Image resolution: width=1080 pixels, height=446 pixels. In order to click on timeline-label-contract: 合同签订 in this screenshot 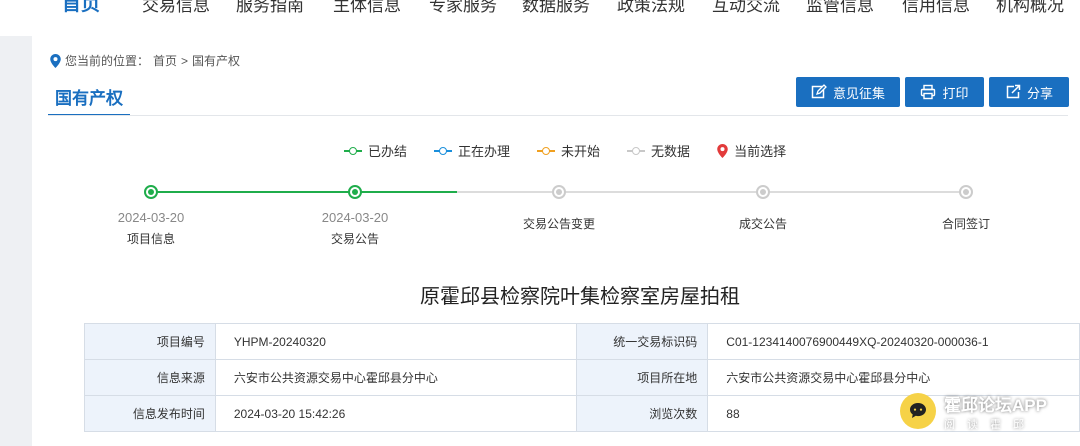, I will do `click(966, 224)`.